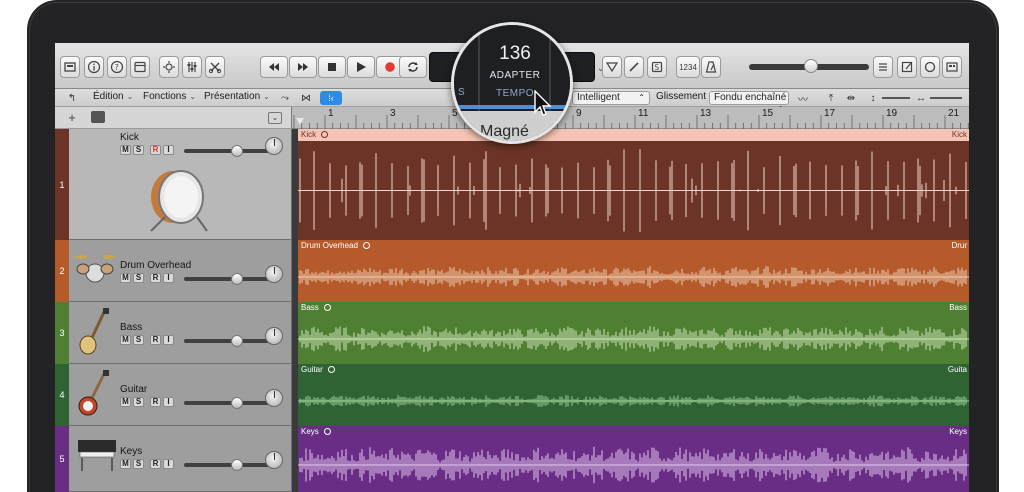  Describe the element at coordinates (237, 96) in the screenshot. I see `view-menu: Présentation ⌄` at that location.